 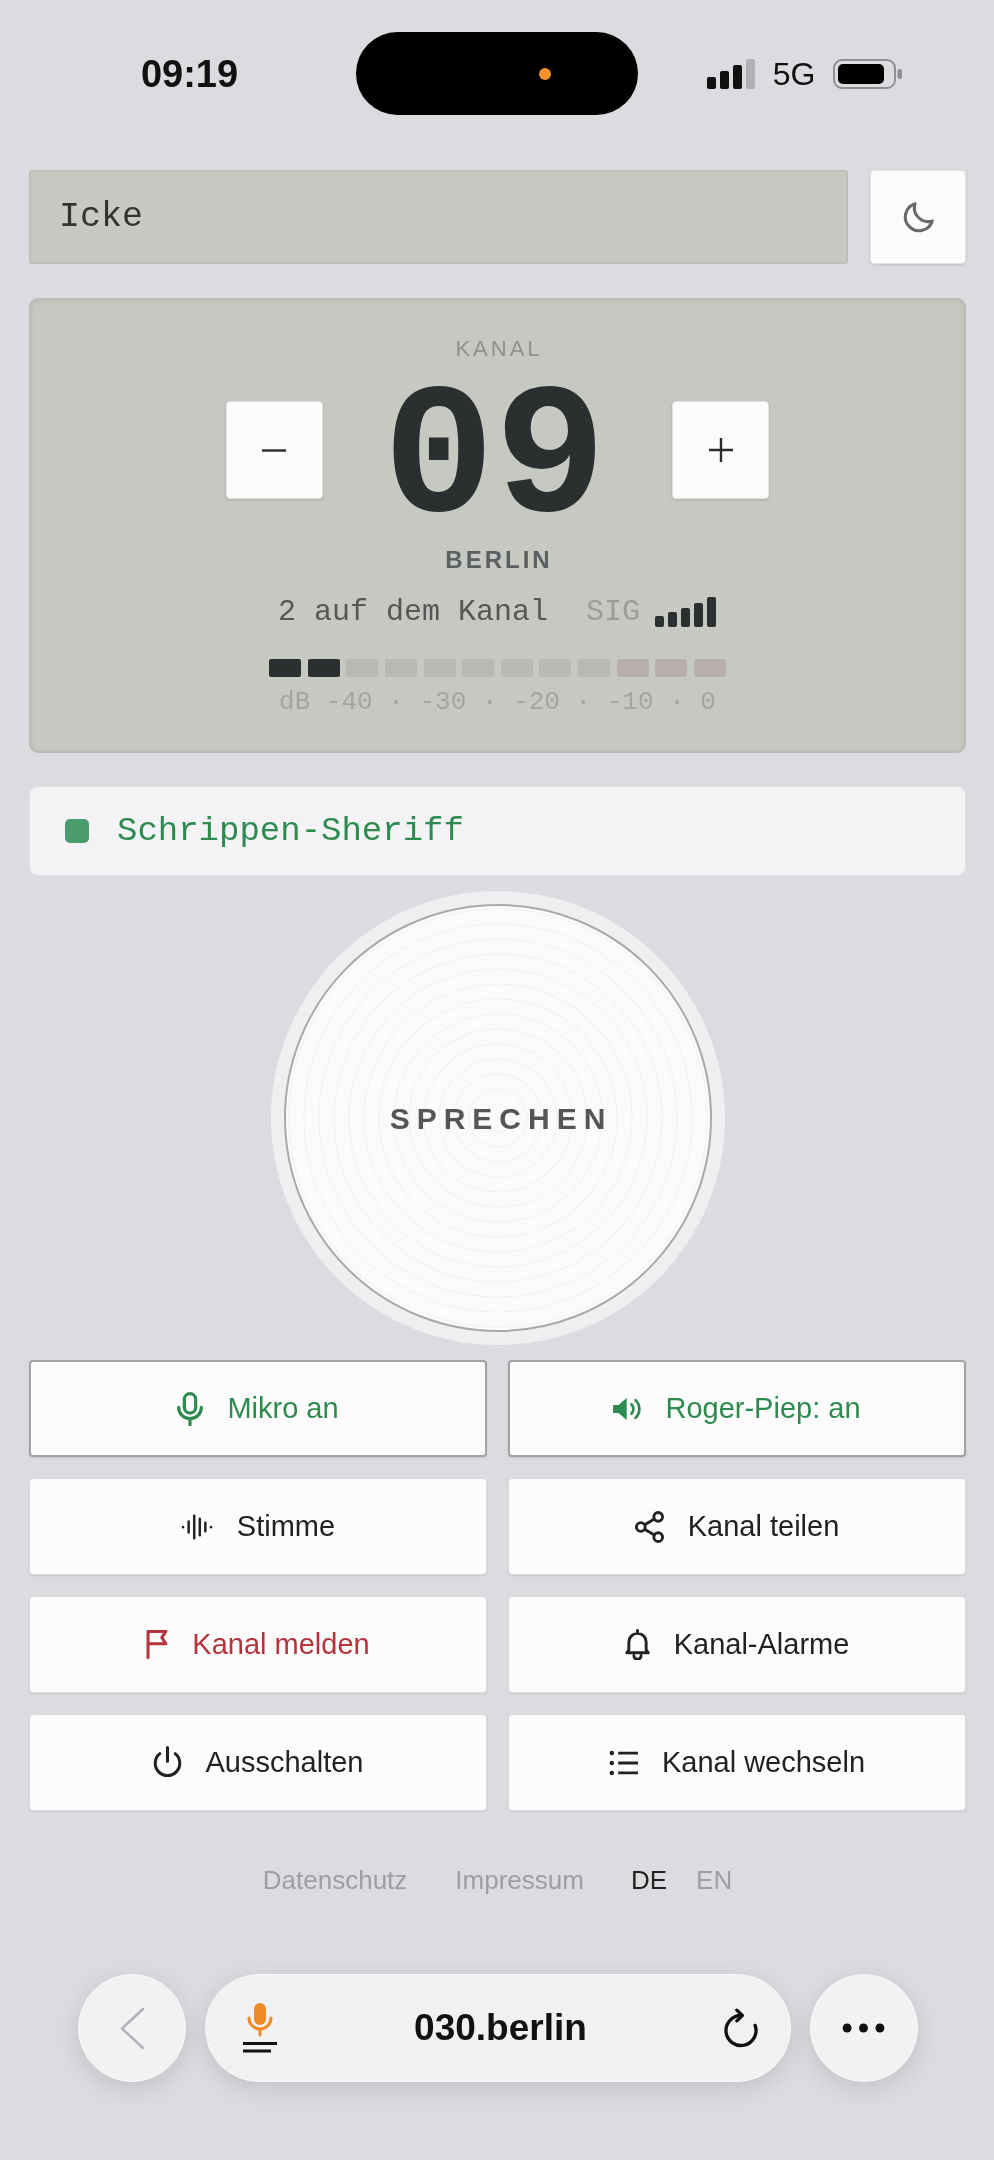 I want to click on url-text: 030.berlin, so click(x=500, y=2028).